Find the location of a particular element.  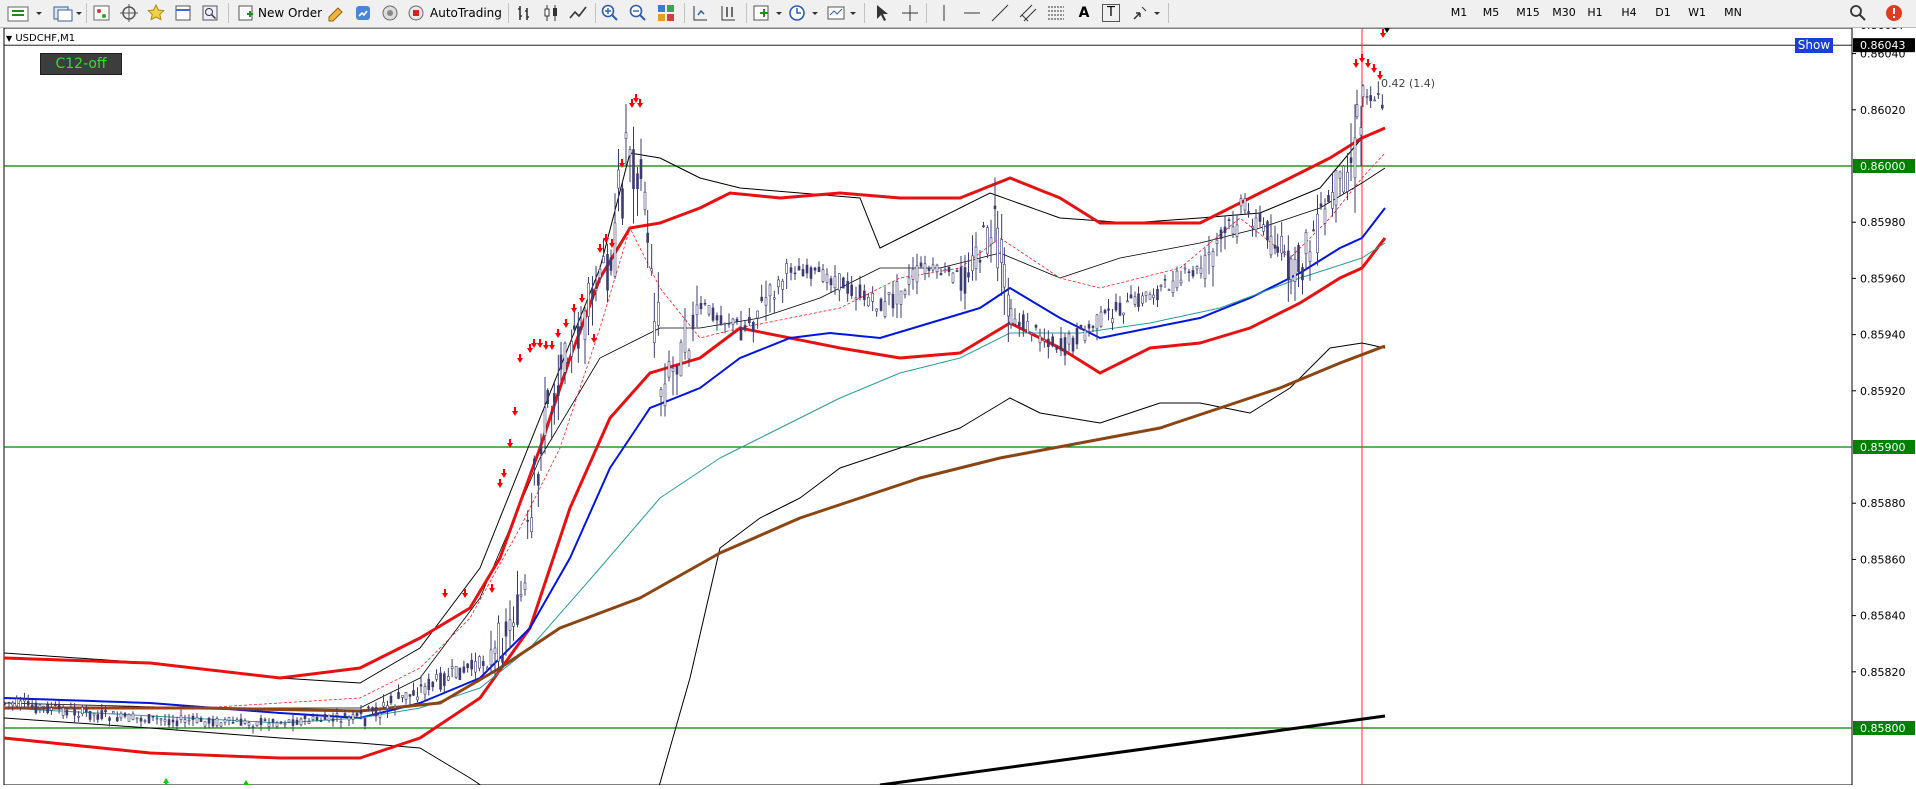

profiles-icon is located at coordinates (67, 14).